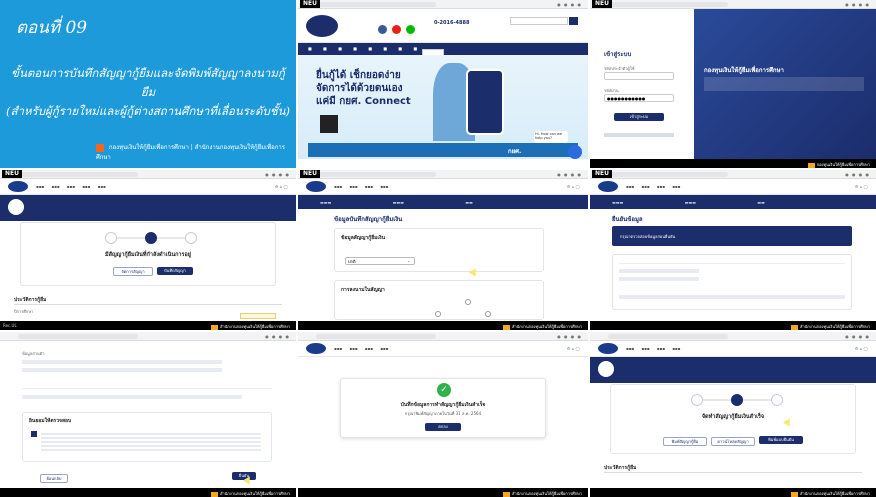 The image size is (876, 497). I want to click on line-icon, so click(411, 29).